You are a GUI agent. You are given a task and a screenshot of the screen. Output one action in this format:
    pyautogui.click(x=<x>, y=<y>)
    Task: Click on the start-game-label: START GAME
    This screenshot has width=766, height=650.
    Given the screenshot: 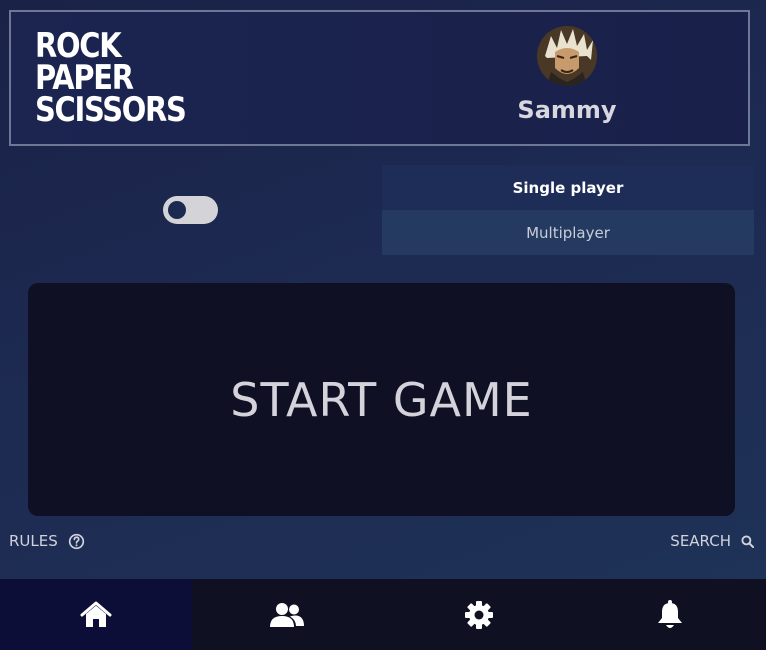 What is the action you would take?
    pyautogui.click(x=381, y=399)
    